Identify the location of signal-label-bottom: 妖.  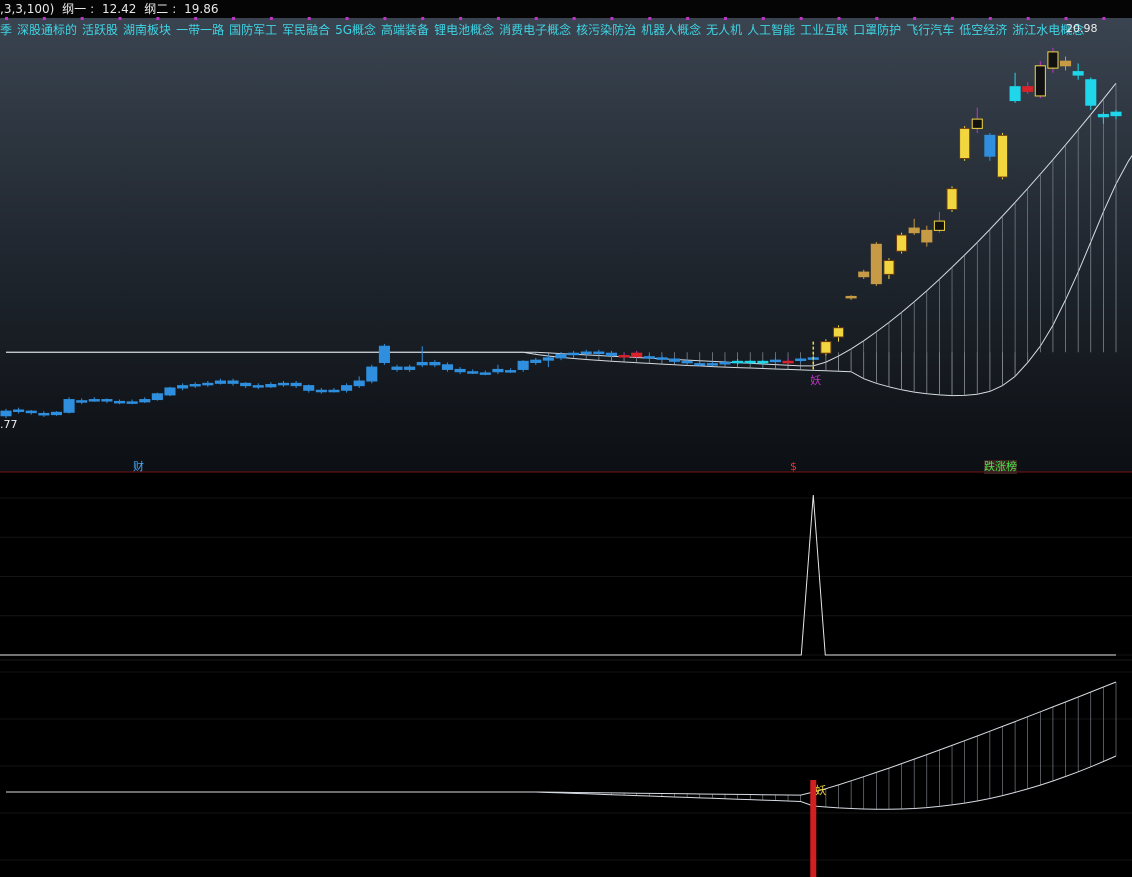
(820, 790).